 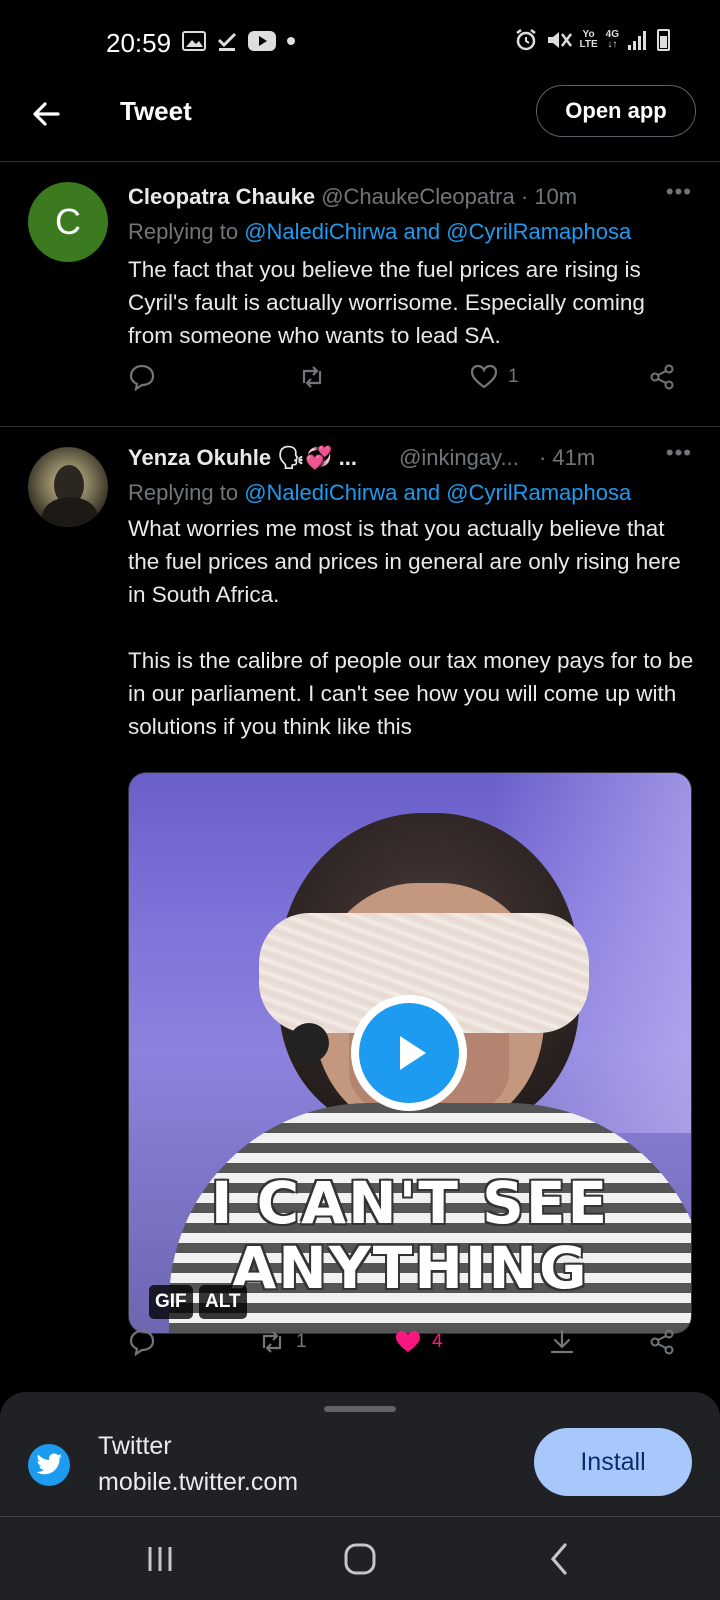 What do you see at coordinates (309, 1043) in the screenshot?
I see `media-microphone` at bounding box center [309, 1043].